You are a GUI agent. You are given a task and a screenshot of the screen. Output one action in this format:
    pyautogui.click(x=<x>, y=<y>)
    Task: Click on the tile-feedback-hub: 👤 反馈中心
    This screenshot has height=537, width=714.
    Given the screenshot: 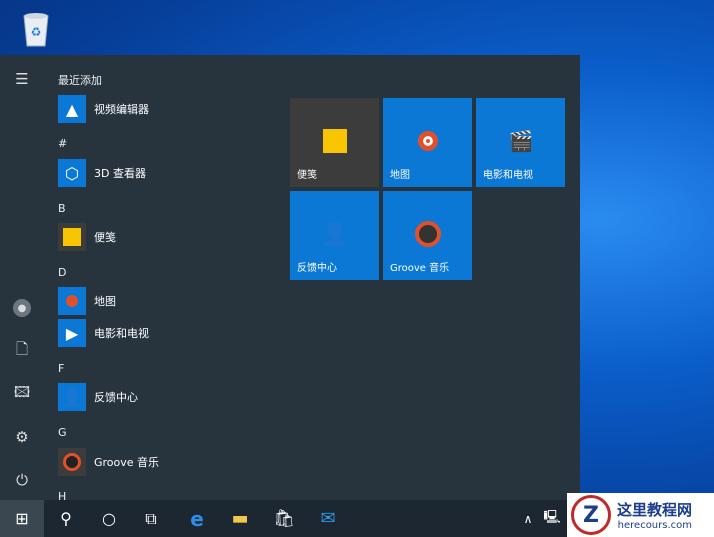 What is the action you would take?
    pyautogui.click(x=334, y=235)
    